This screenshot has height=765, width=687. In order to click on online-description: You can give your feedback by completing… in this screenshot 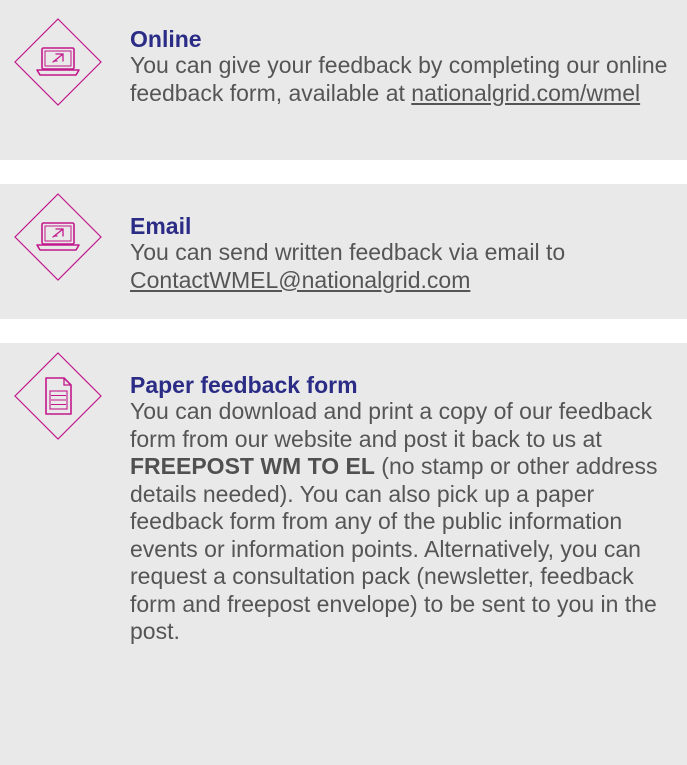, I will do `click(401, 79)`.